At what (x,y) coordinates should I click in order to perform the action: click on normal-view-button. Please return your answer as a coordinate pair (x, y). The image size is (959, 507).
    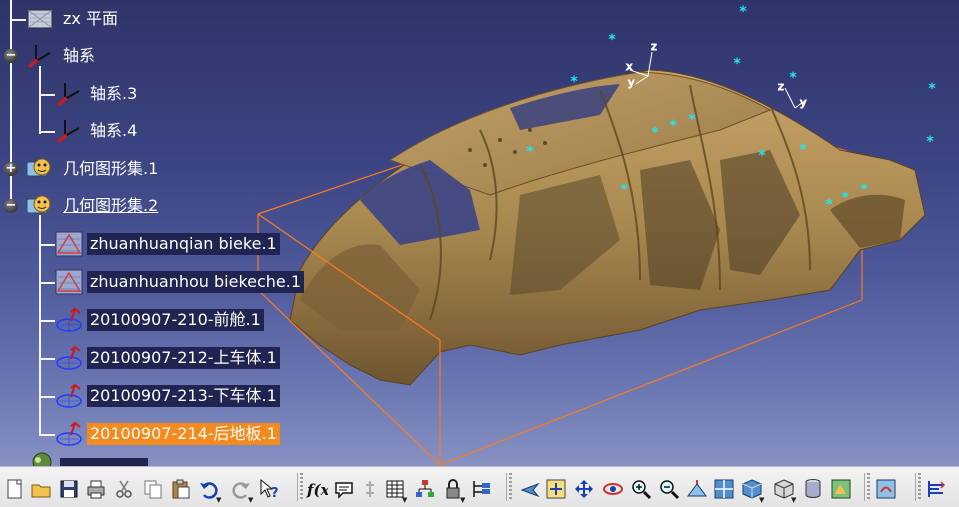
    Looking at the image, I should click on (697, 489).